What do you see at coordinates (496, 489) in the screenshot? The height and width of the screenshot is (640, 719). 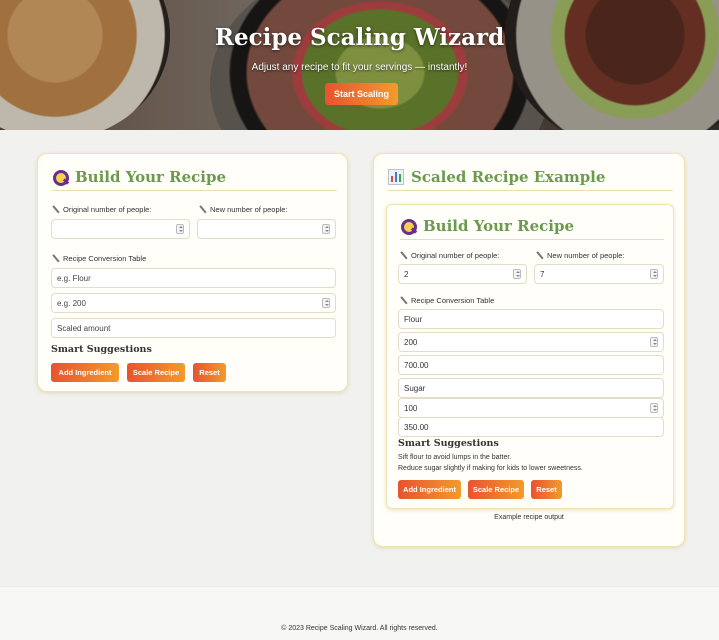 I see `example-scale-recipe-button: Scale Recipe` at bounding box center [496, 489].